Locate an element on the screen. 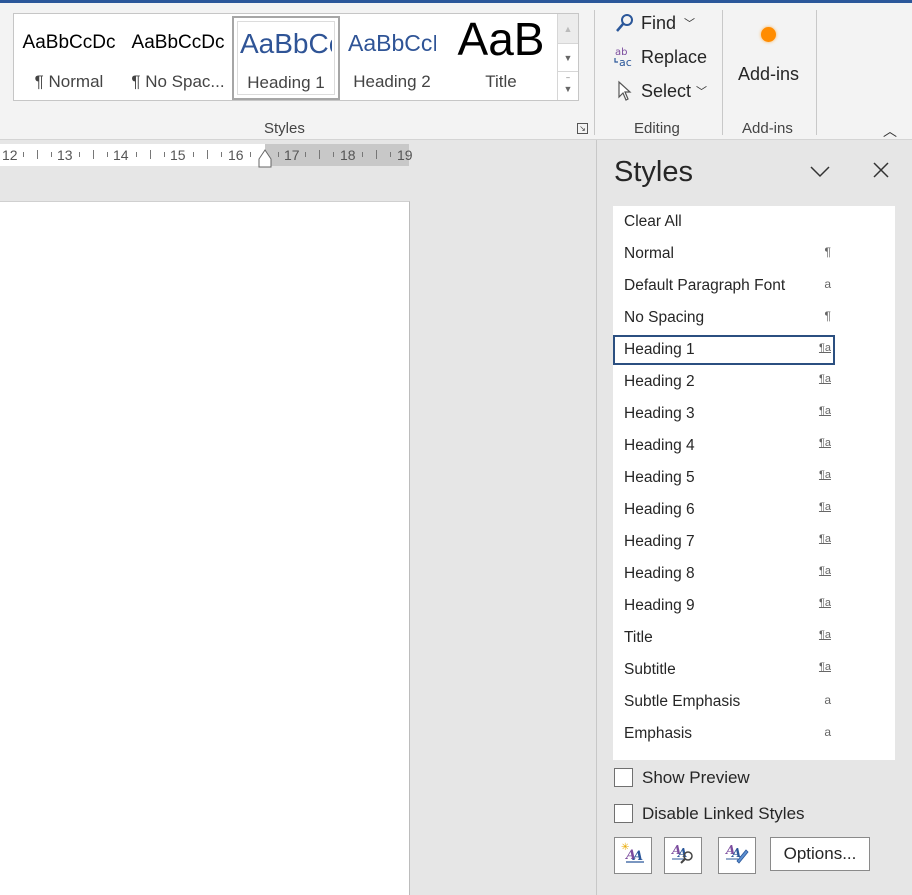 Image resolution: width=912 pixels, height=895 pixels. replace-button: ab ac Replace is located at coordinates (660, 57).